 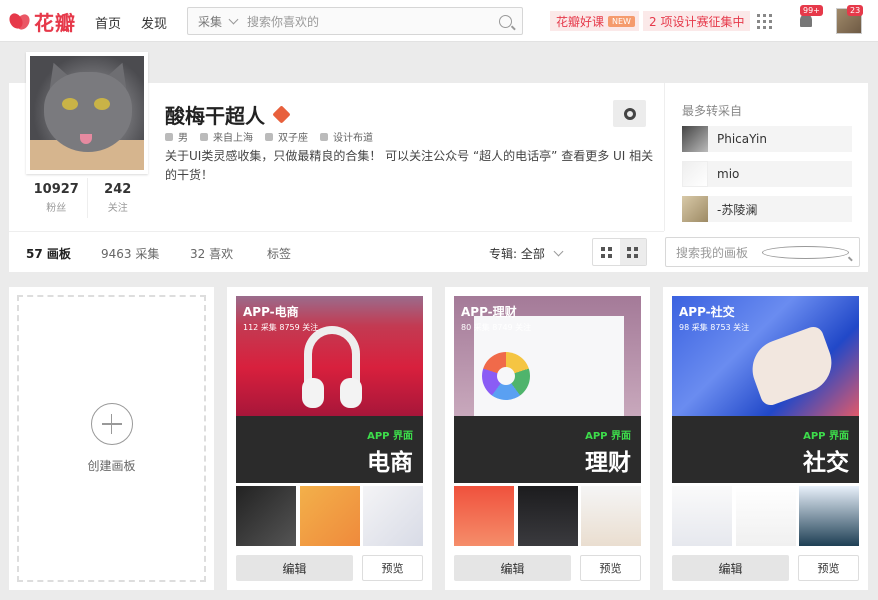 I want to click on grid-view-icon, so click(x=606, y=252).